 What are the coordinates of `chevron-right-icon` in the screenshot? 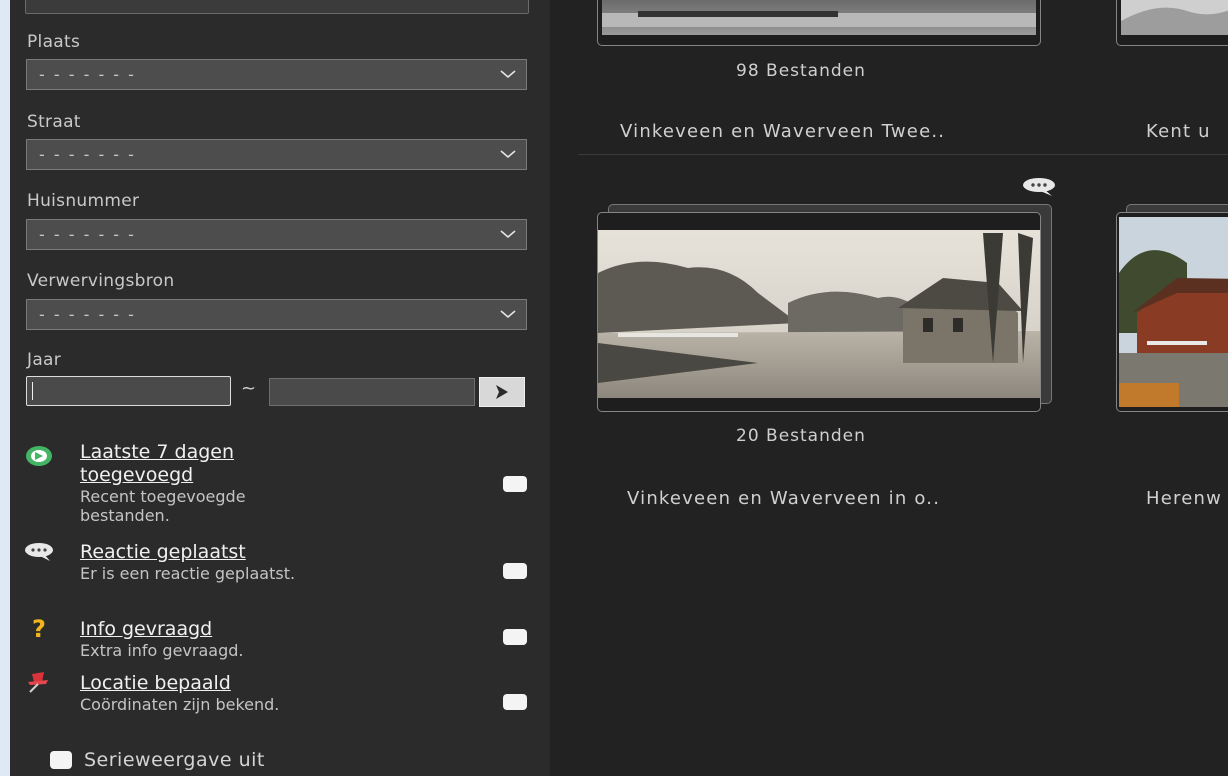 It's located at (502, 392).